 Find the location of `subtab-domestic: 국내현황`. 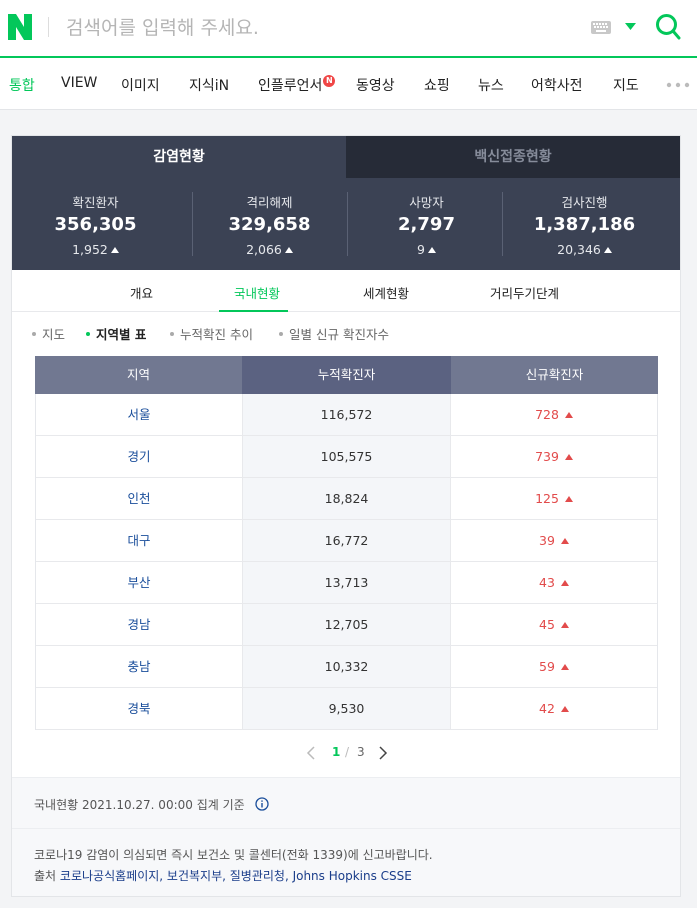

subtab-domestic: 국내현황 is located at coordinates (257, 292).